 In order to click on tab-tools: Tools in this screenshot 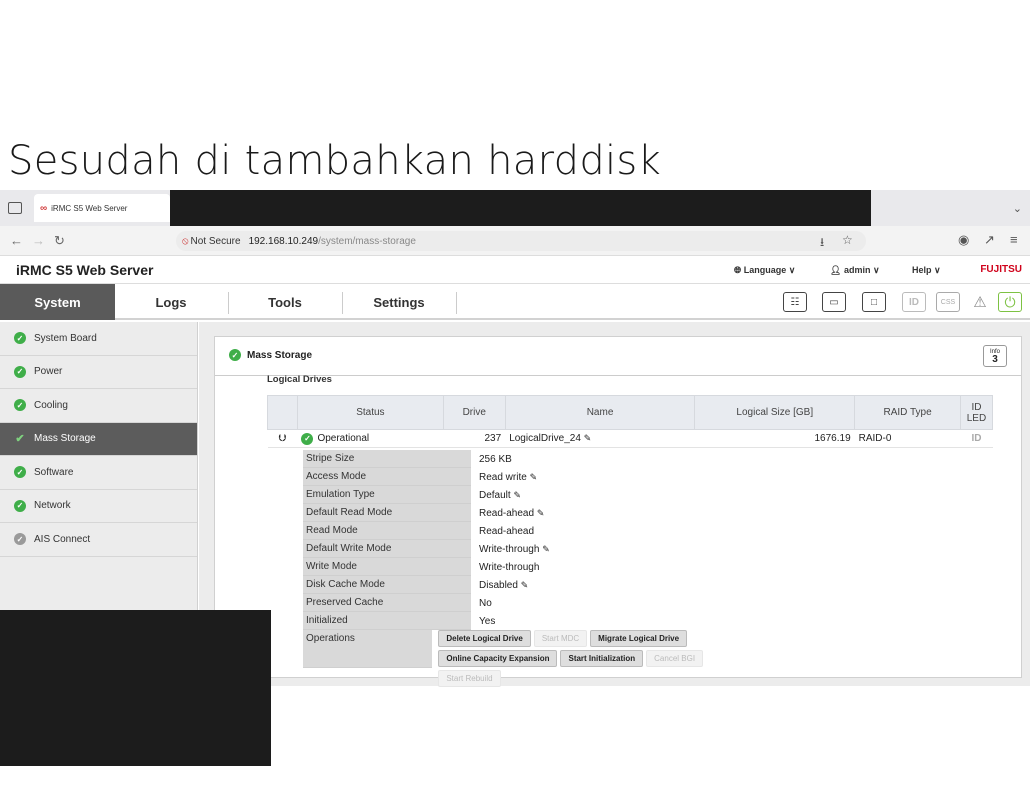, I will do `click(285, 302)`.